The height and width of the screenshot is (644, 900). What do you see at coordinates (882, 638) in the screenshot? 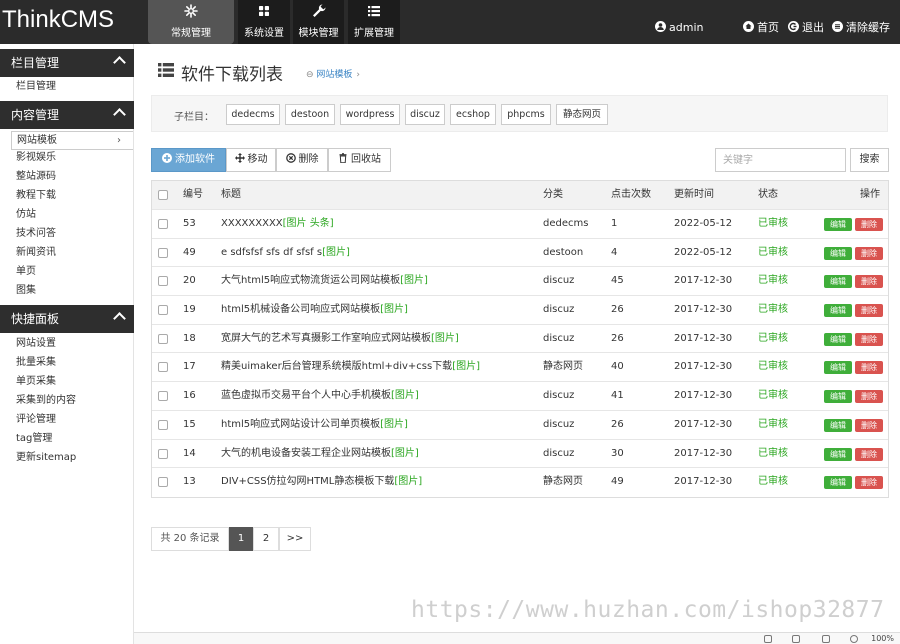
I see `zoom-level: 100%` at bounding box center [882, 638].